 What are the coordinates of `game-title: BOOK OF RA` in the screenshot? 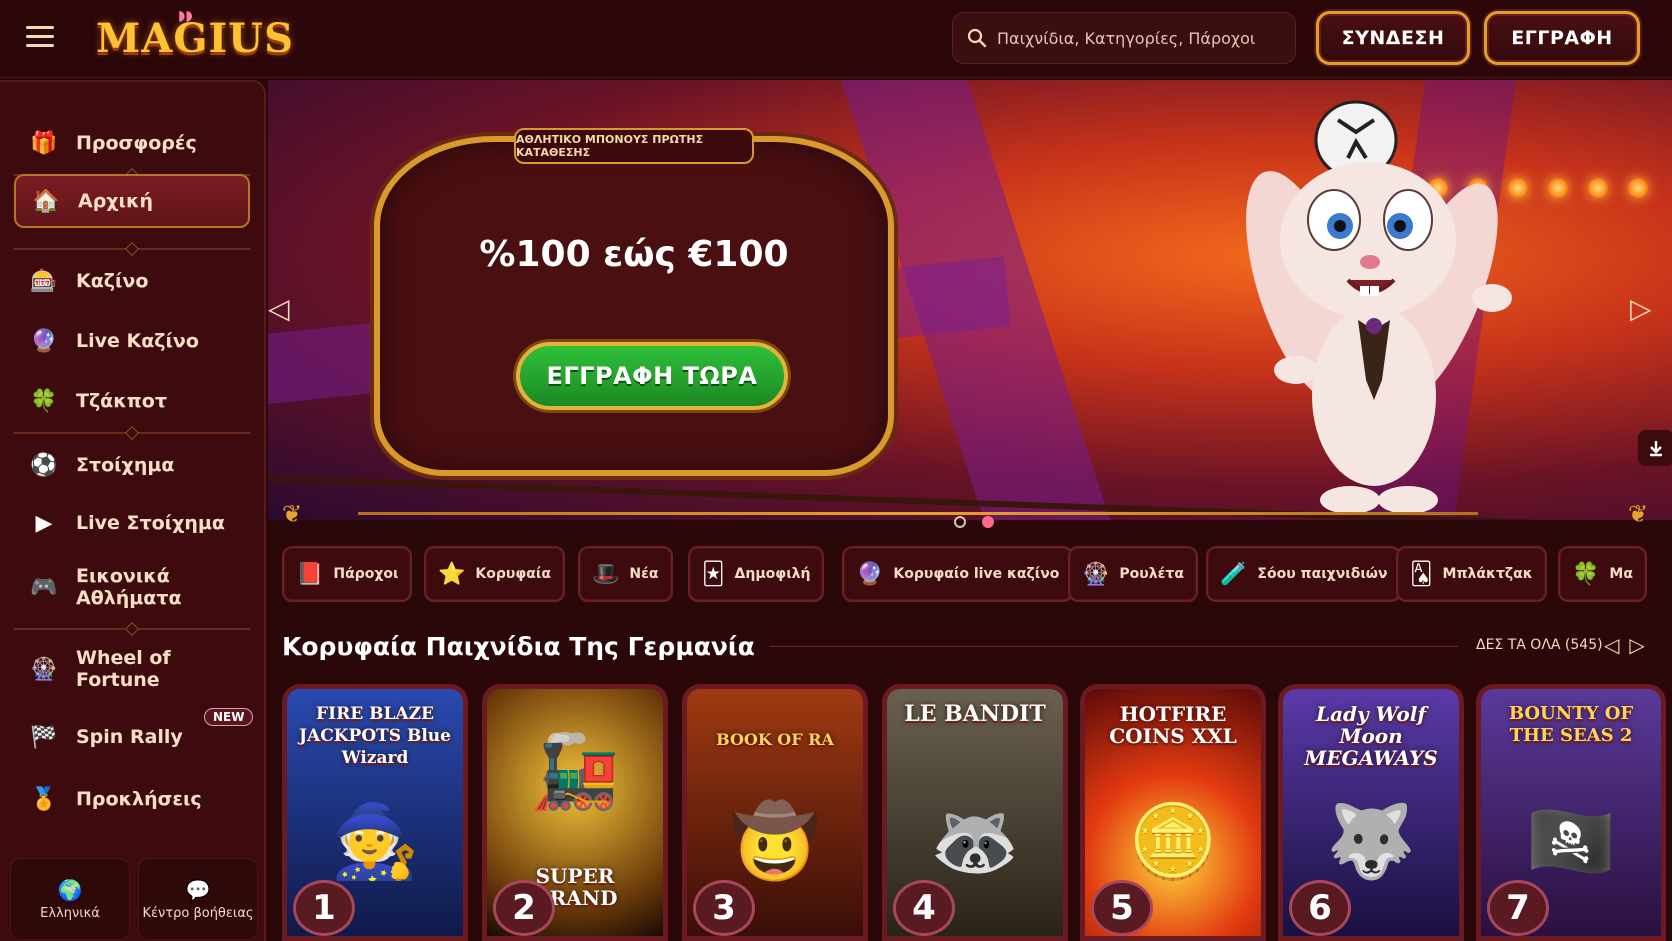 It's located at (775, 739).